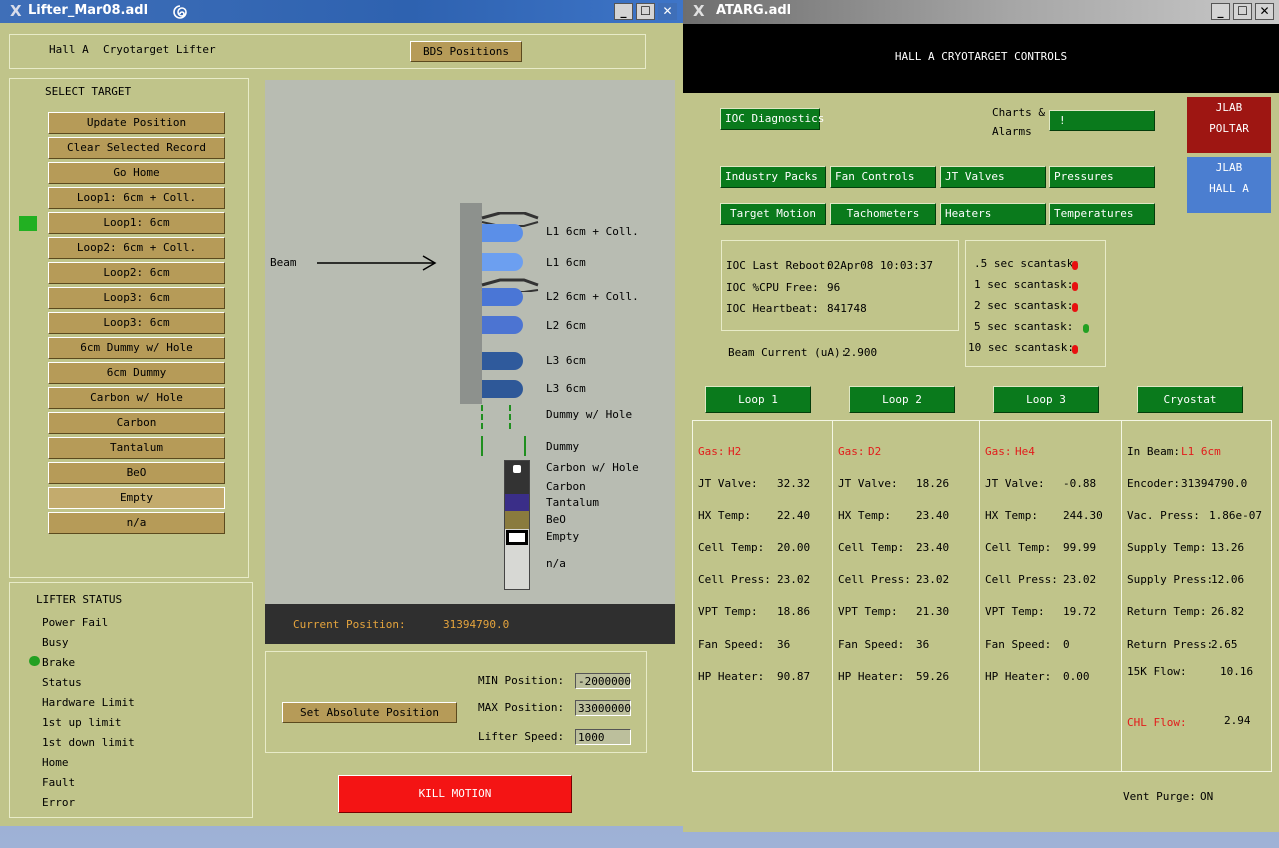 Image resolution: width=1279 pixels, height=848 pixels. Describe the element at coordinates (779, 265) in the screenshot. I see `ioc-reboot-label: IOC Last Reboot:` at that location.